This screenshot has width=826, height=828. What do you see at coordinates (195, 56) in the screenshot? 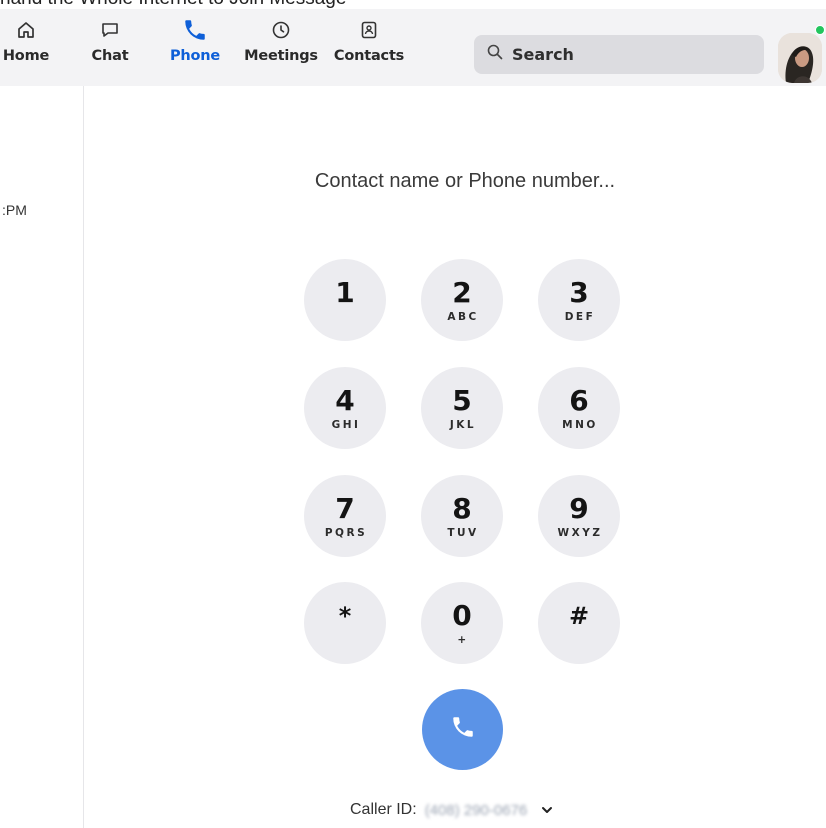
I see `nav-tab-label: Phone` at bounding box center [195, 56].